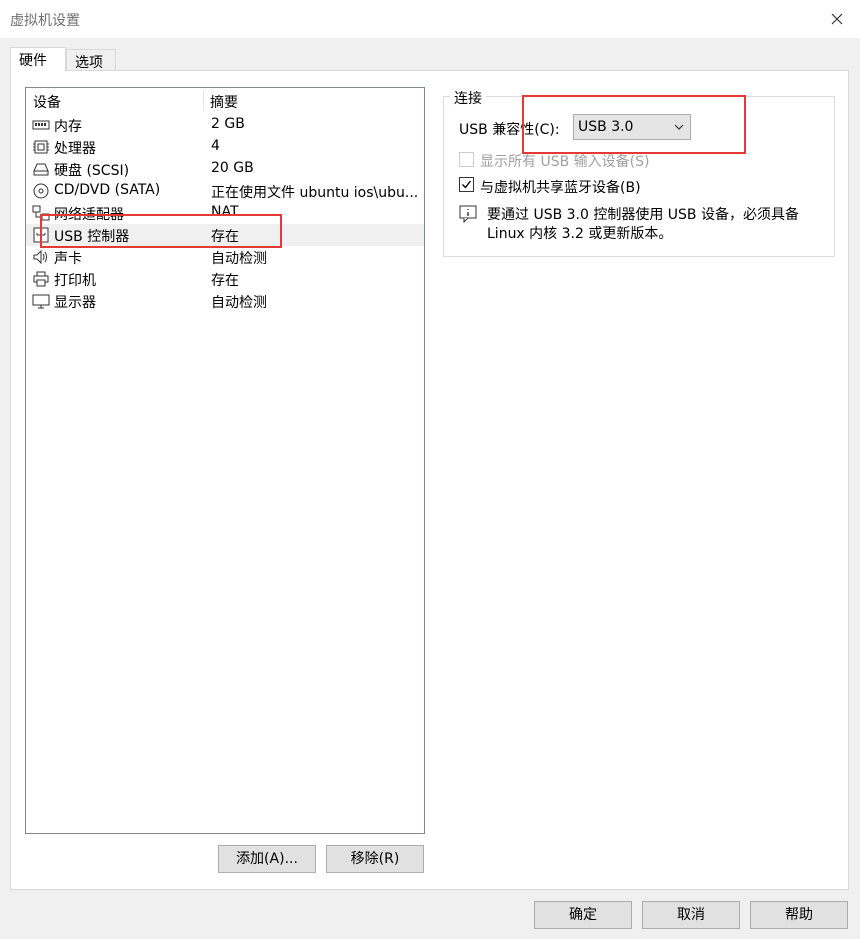 This screenshot has height=939, width=860. What do you see at coordinates (107, 190) in the screenshot?
I see `device-name: CD/DVD (SATA)` at bounding box center [107, 190].